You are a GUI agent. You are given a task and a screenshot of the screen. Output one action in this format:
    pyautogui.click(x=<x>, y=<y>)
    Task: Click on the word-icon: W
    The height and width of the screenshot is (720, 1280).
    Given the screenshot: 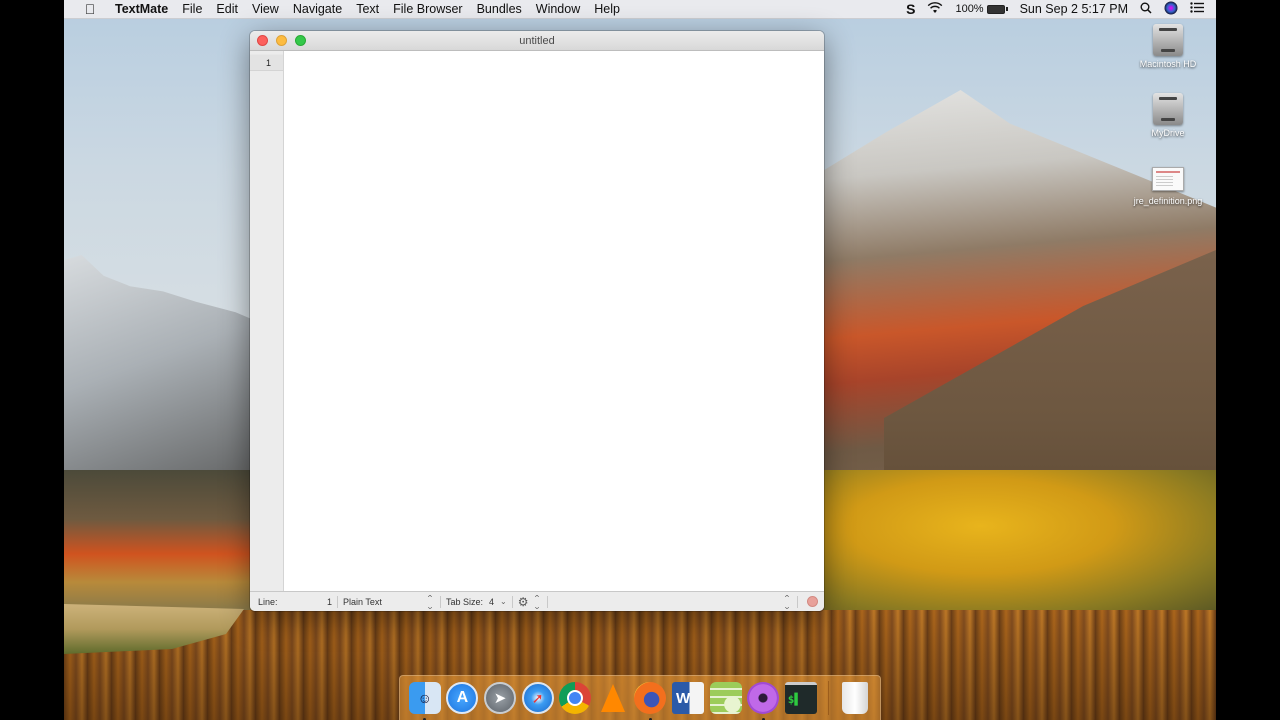 What is the action you would take?
    pyautogui.click(x=687, y=698)
    